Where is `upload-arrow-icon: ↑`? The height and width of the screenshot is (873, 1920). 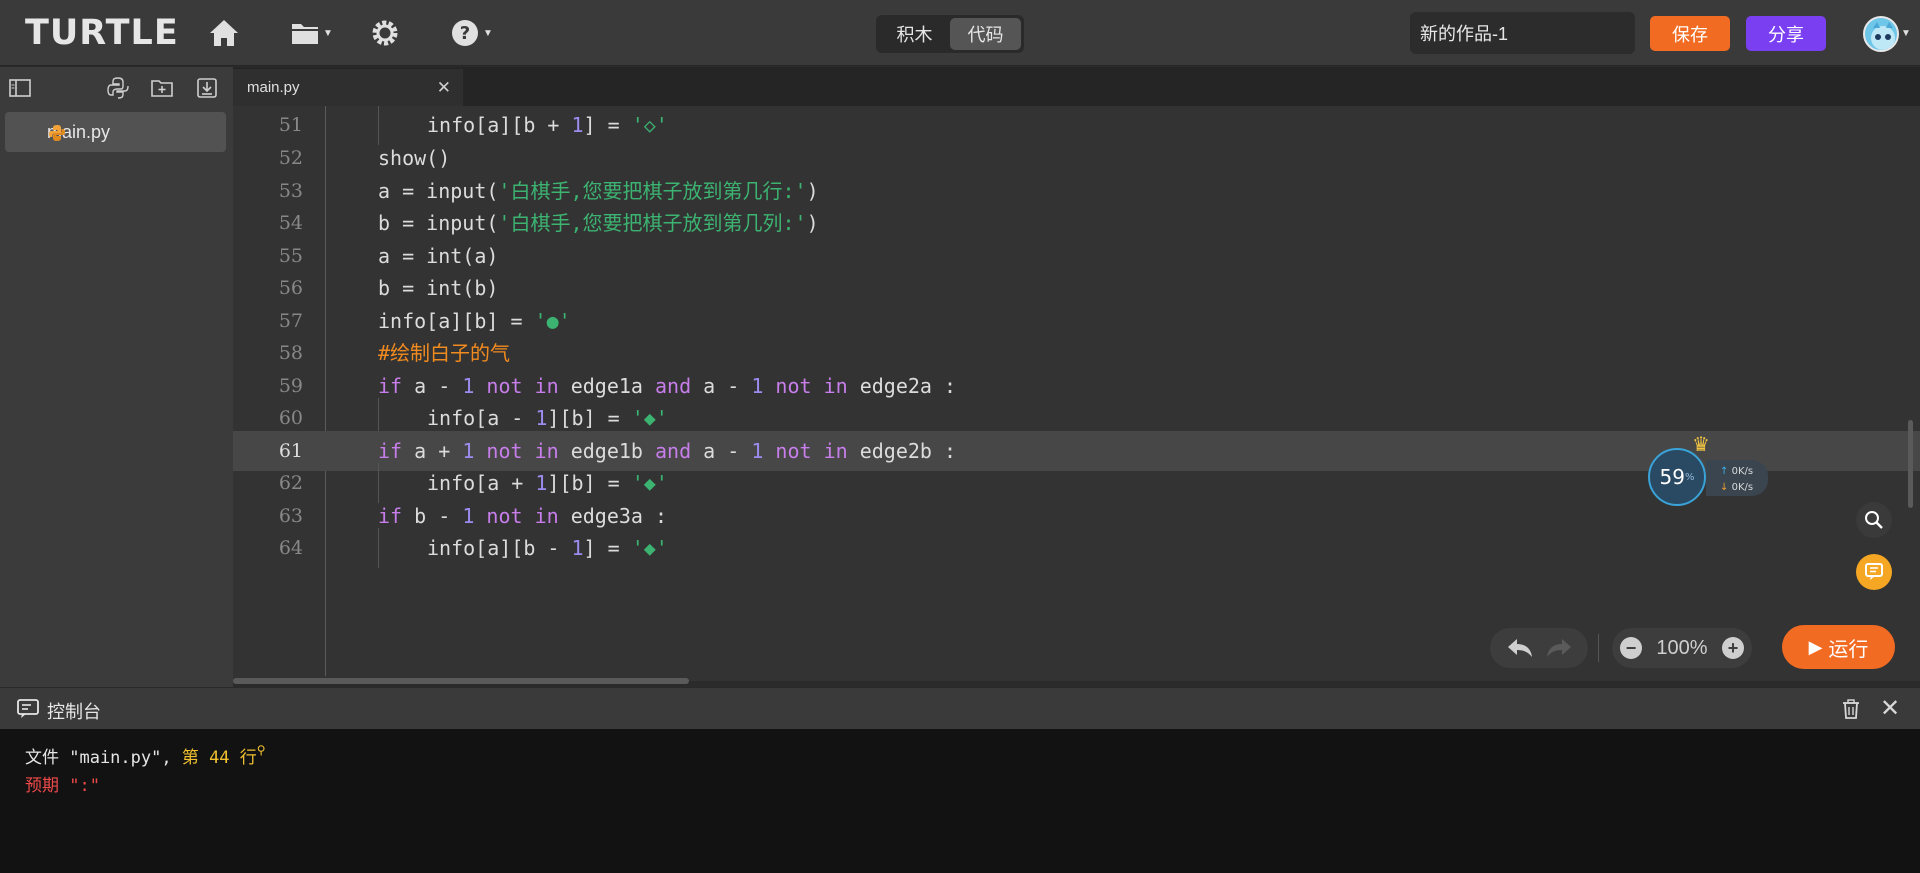 upload-arrow-icon: ↑ is located at coordinates (1724, 471).